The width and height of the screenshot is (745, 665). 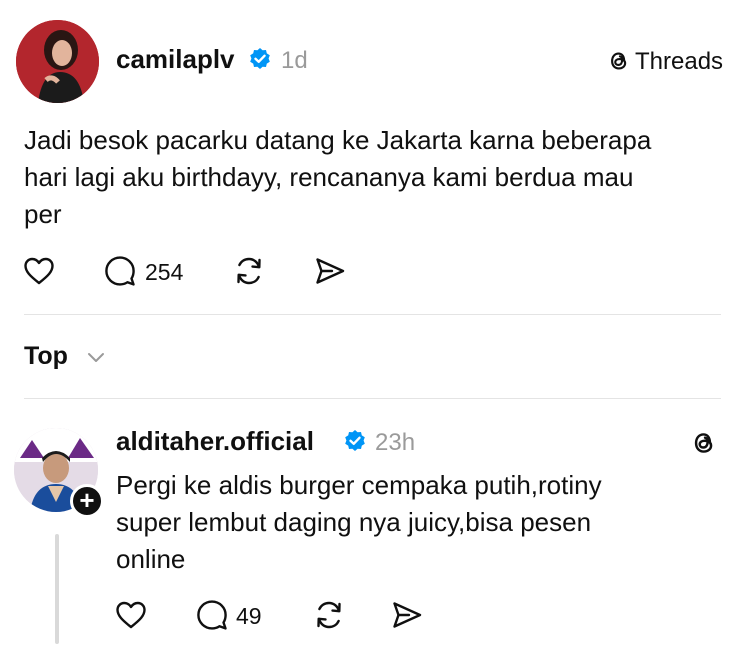 I want to click on post-text-line: per, so click(x=43, y=214).